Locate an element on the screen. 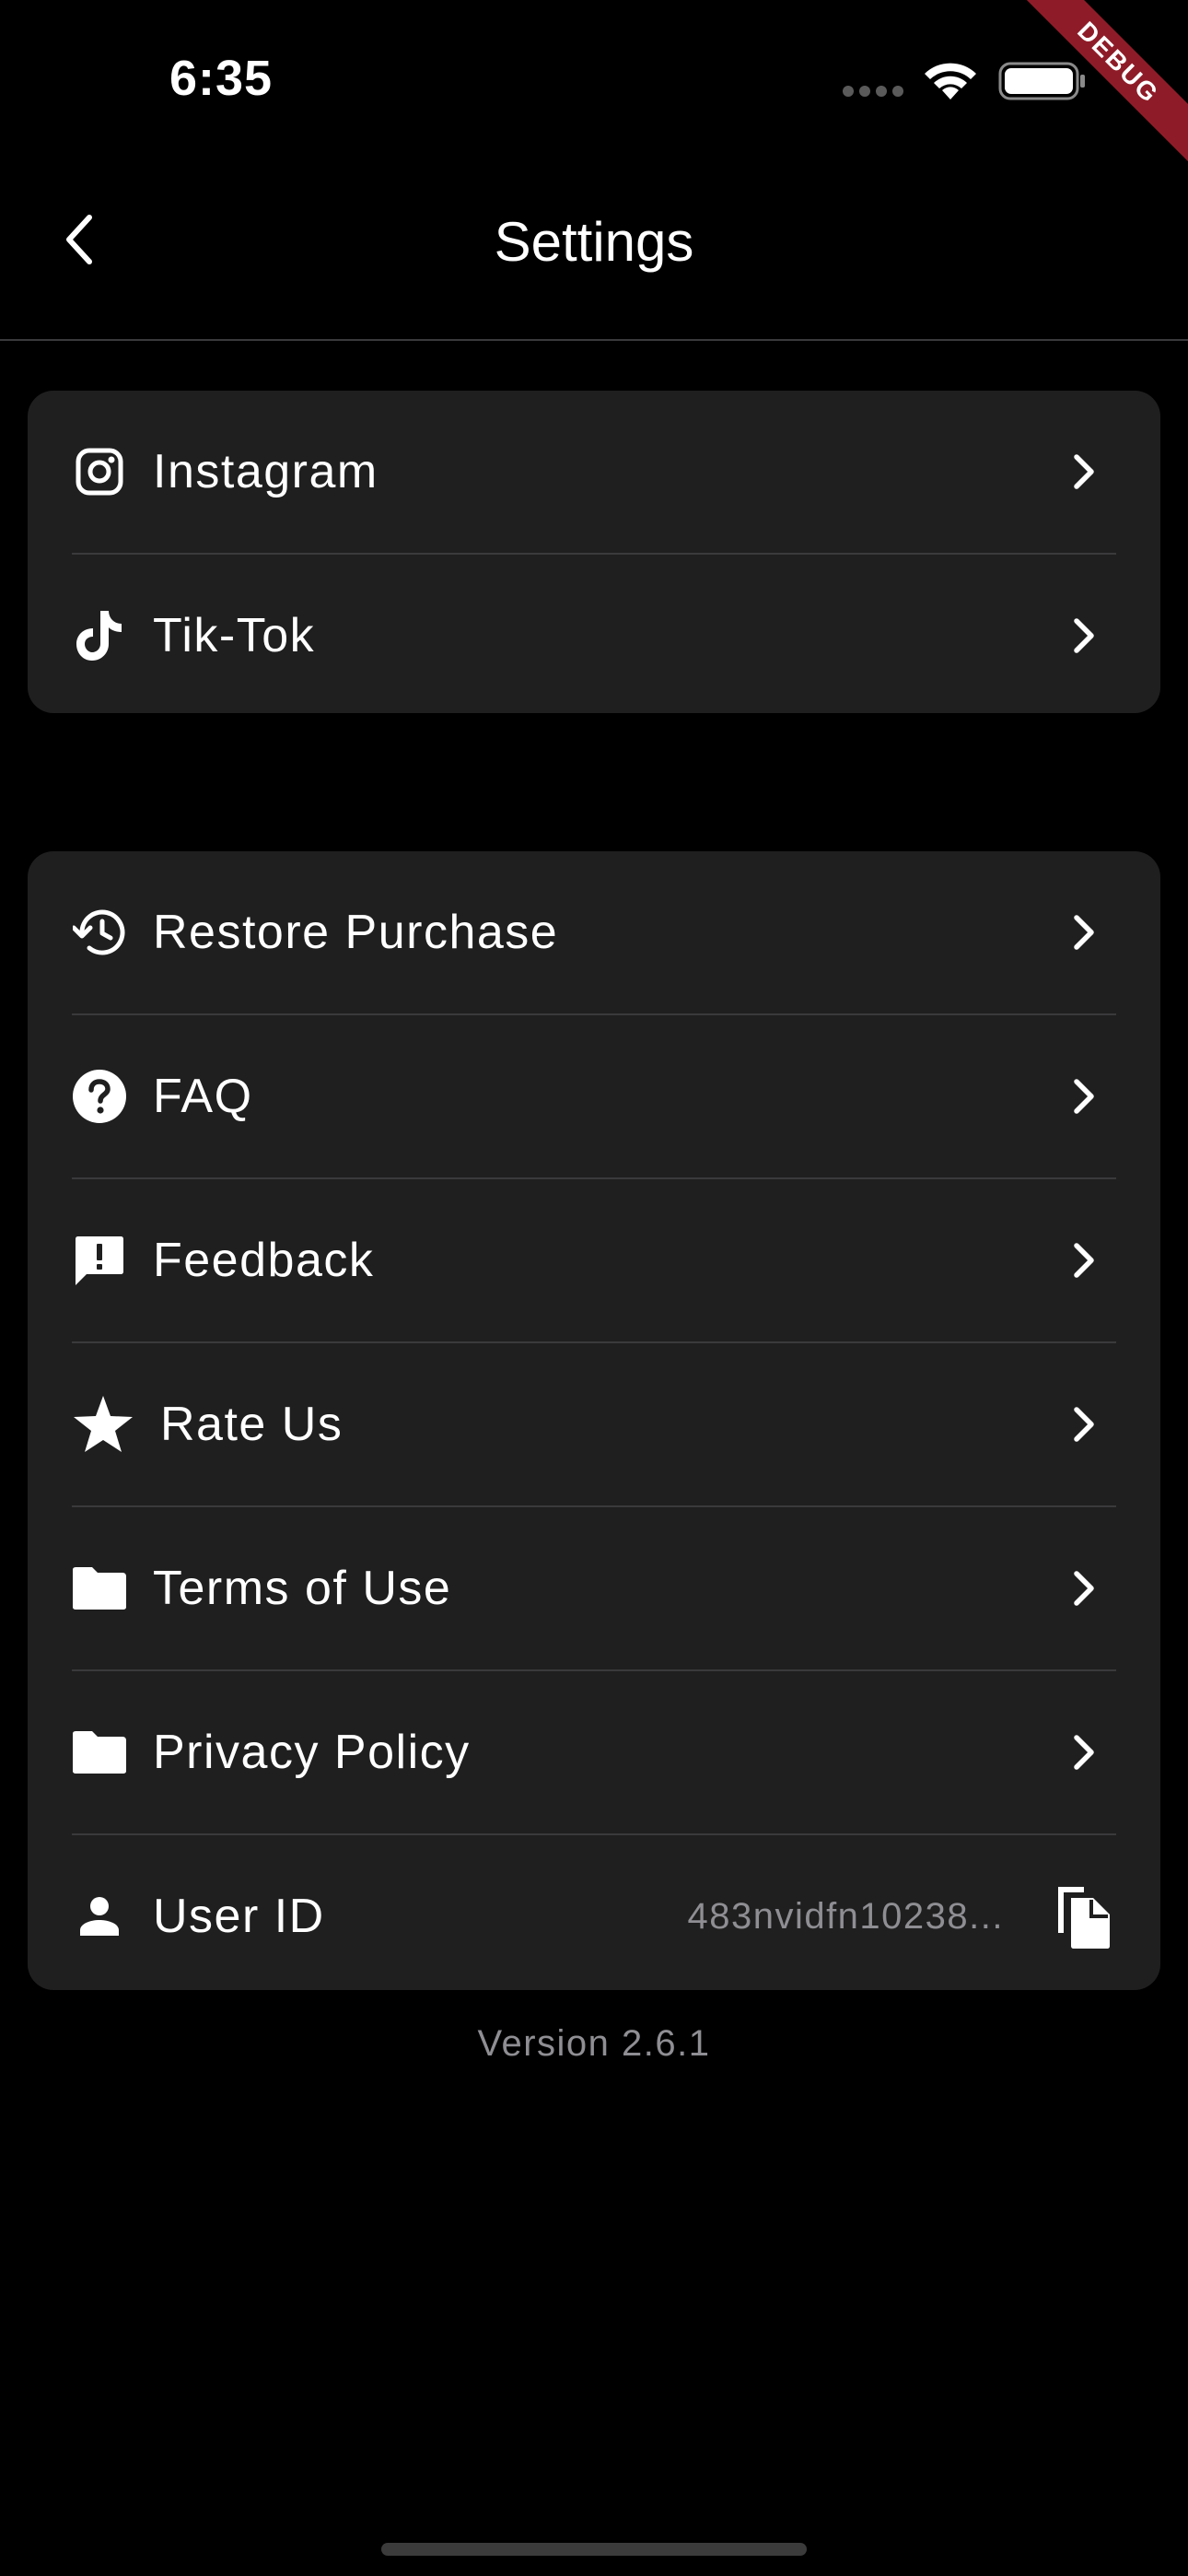 The width and height of the screenshot is (1188, 2576). copy-user-id-button is located at coordinates (1084, 1916).